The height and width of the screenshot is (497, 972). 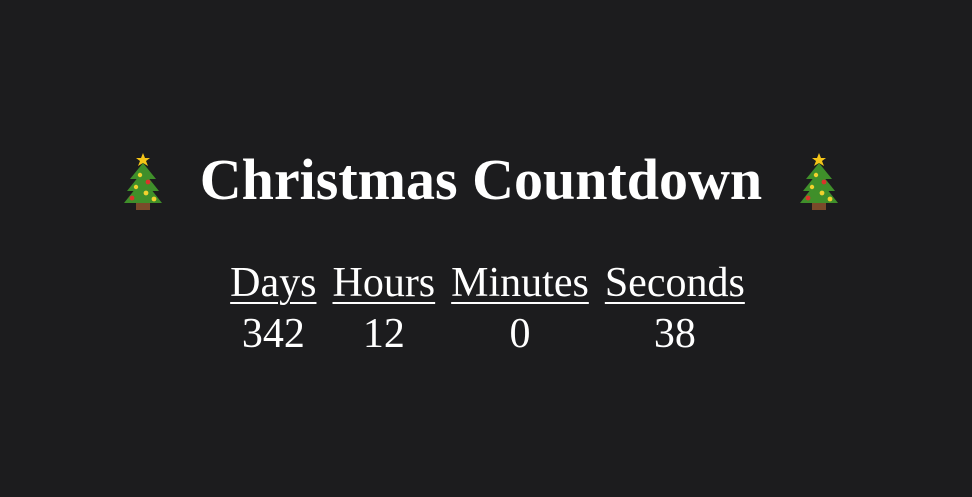 What do you see at coordinates (383, 334) in the screenshot?
I see `hours-value: 12` at bounding box center [383, 334].